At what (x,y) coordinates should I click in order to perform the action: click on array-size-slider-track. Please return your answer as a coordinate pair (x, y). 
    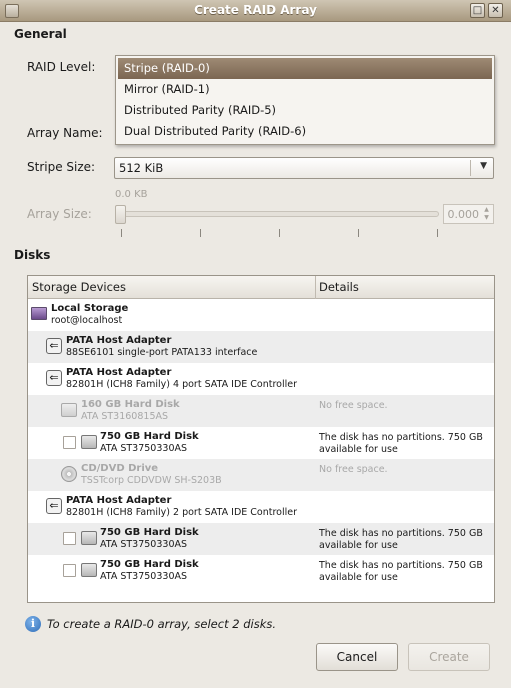
    Looking at the image, I should click on (280, 214).